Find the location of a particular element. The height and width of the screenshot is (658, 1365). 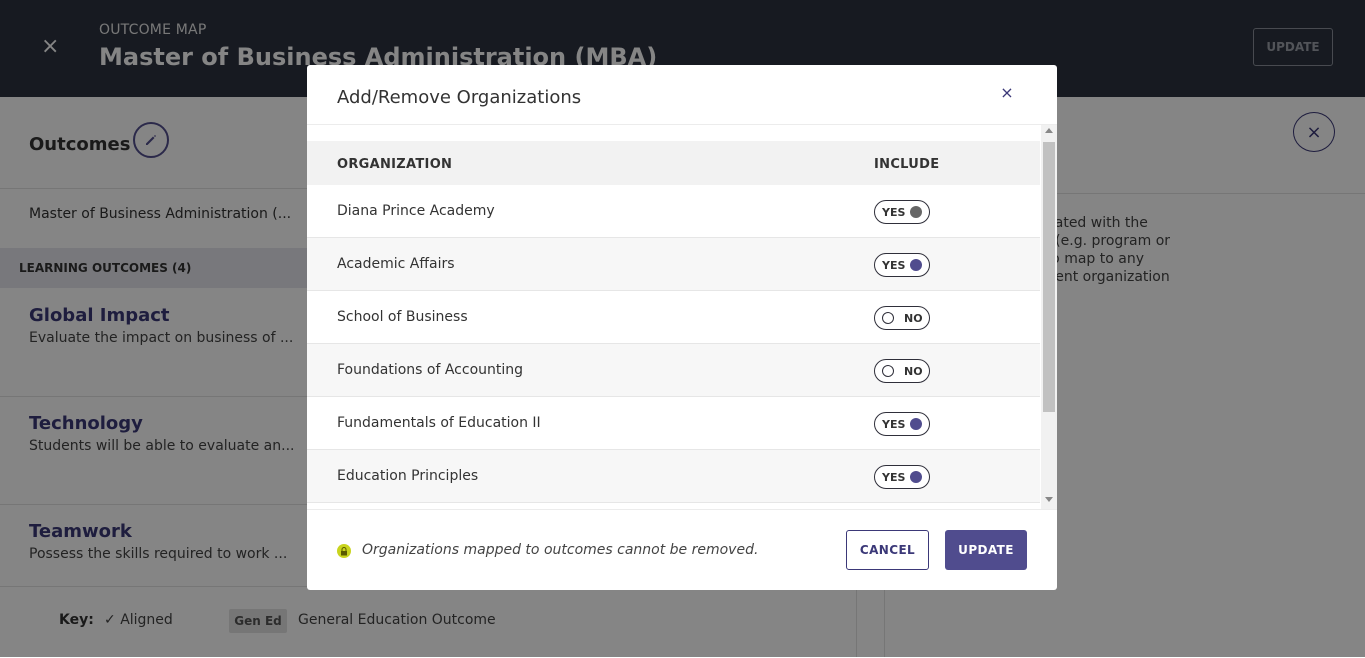

scroll-thumb is located at coordinates (1049, 277).